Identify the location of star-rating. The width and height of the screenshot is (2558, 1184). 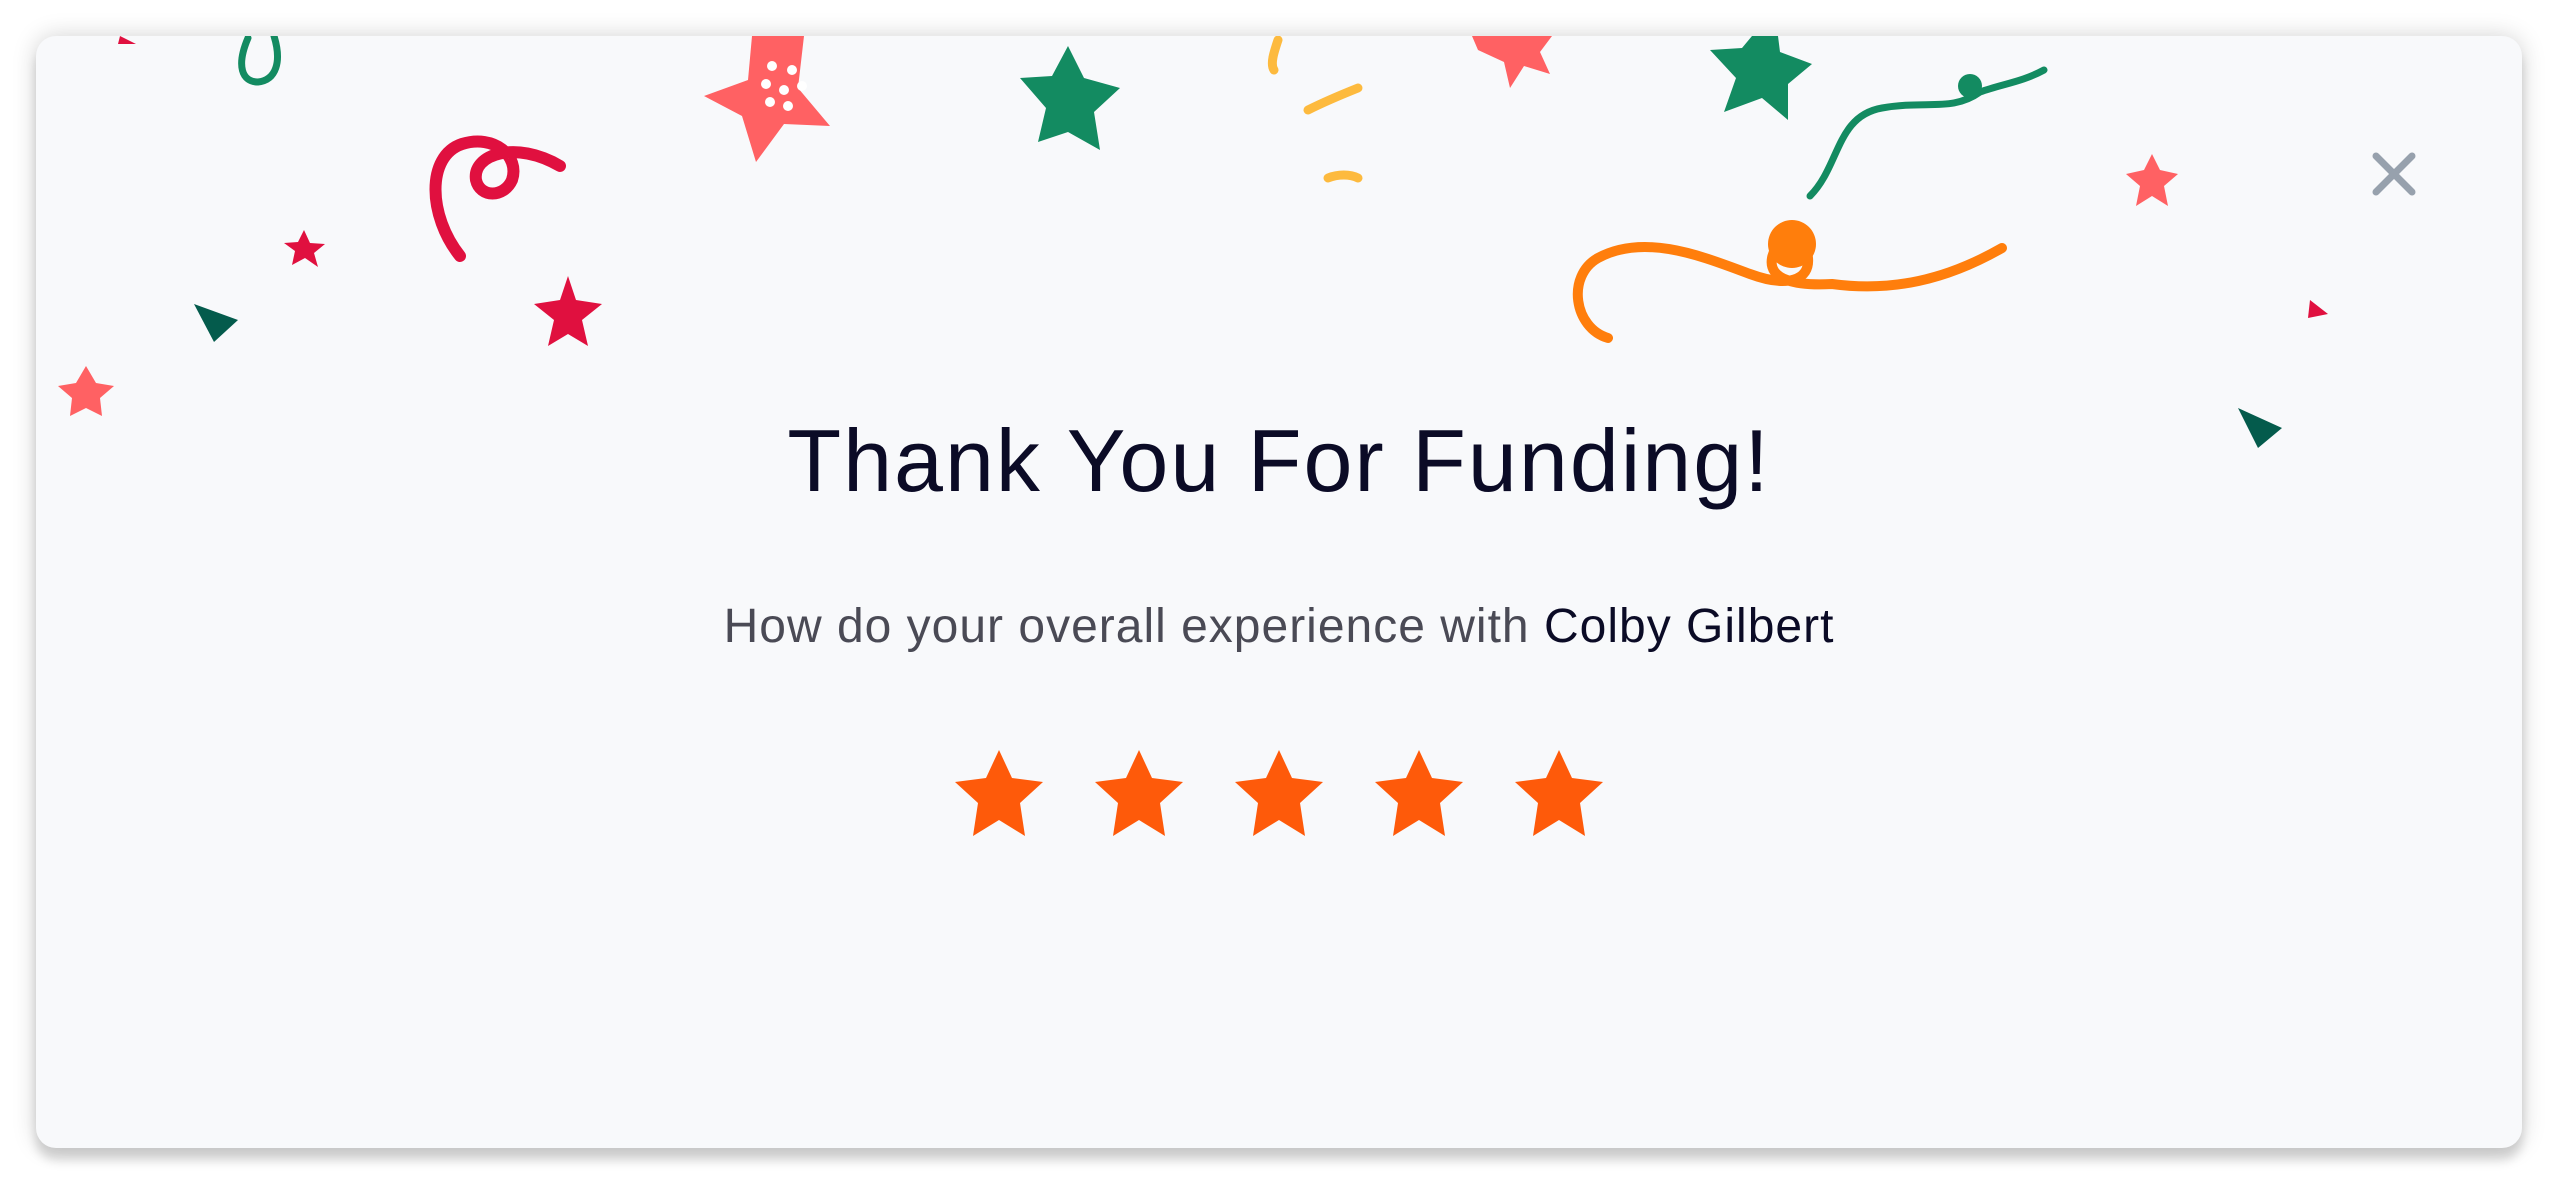
(1279, 796).